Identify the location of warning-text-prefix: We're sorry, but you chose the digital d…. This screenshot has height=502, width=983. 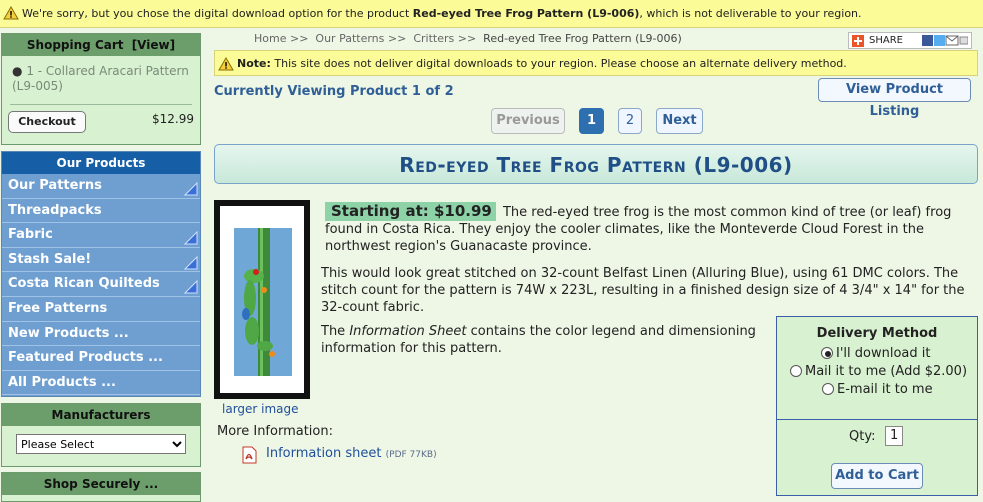
(217, 13).